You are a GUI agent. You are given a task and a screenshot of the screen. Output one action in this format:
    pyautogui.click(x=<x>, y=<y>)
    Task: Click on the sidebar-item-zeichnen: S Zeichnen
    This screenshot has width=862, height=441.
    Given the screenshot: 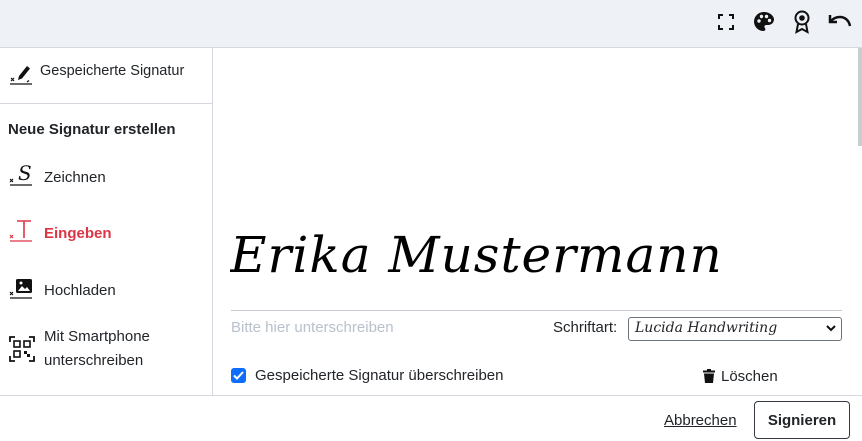 What is the action you would take?
    pyautogui.click(x=106, y=177)
    